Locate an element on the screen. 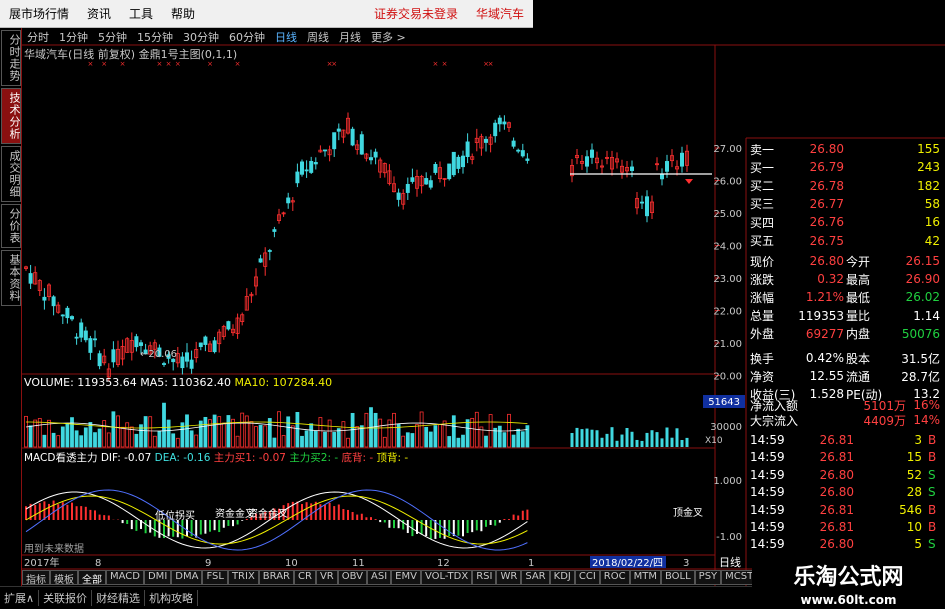 The width and height of the screenshot is (945, 609). indicator-tab: RSI is located at coordinates (484, 577).